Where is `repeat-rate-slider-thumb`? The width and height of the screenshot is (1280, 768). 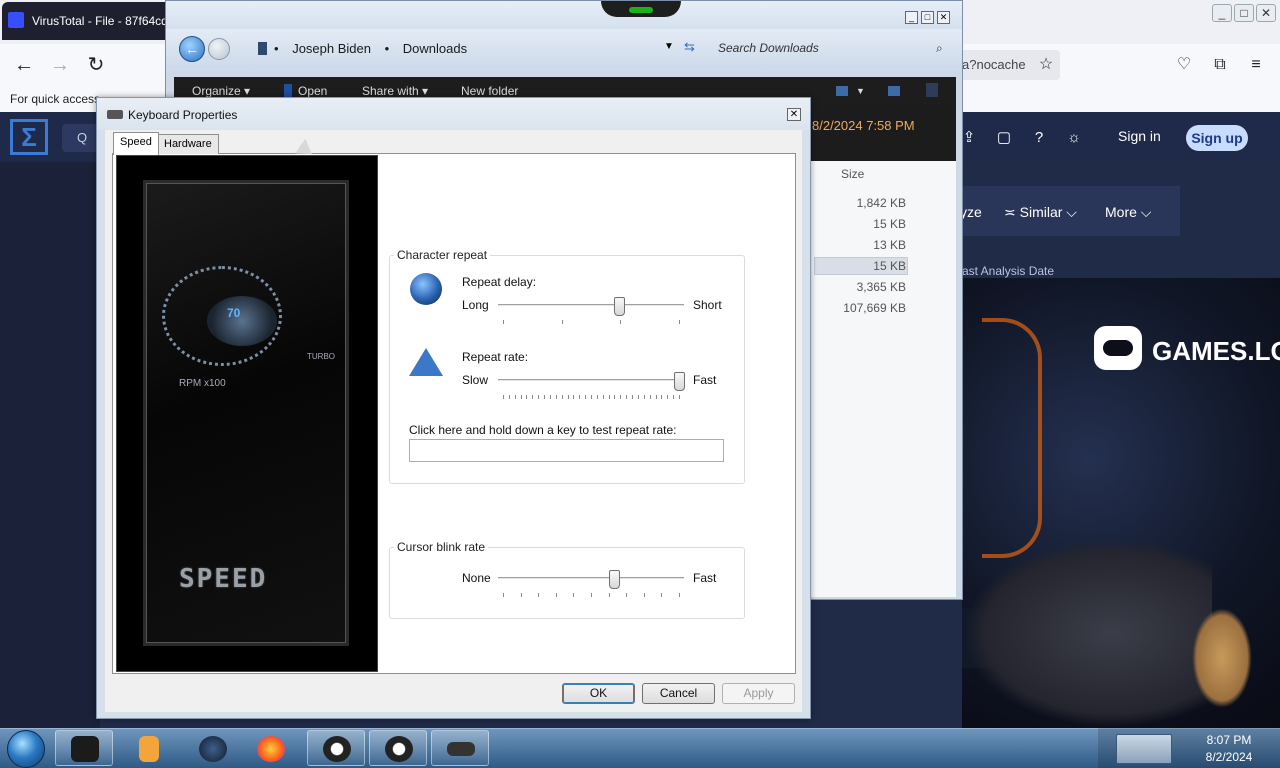
repeat-rate-slider-thumb is located at coordinates (679, 381).